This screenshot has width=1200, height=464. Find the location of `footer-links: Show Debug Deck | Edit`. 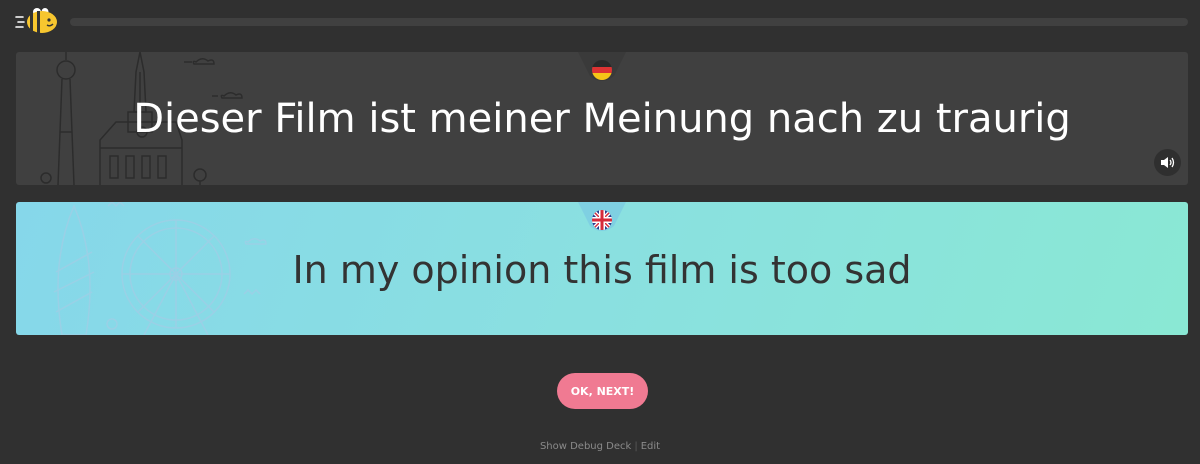

footer-links: Show Debug Deck | Edit is located at coordinates (600, 447).